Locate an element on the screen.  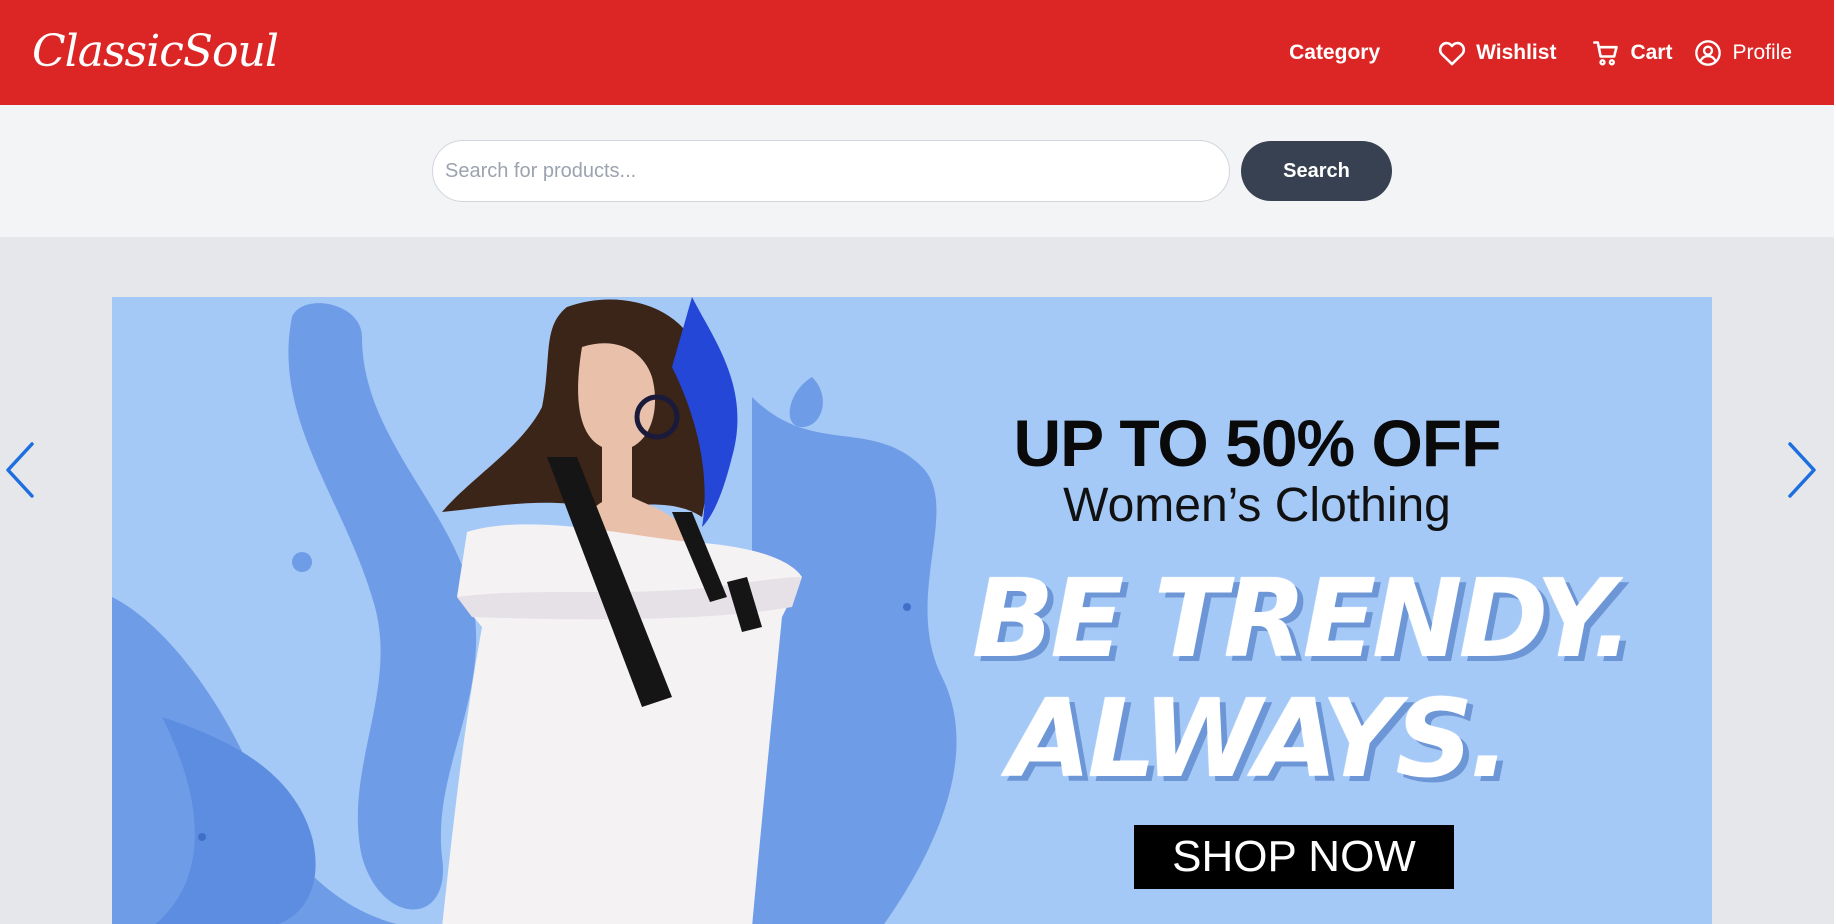
carousel-next-button is located at coordinates (1802, 472).